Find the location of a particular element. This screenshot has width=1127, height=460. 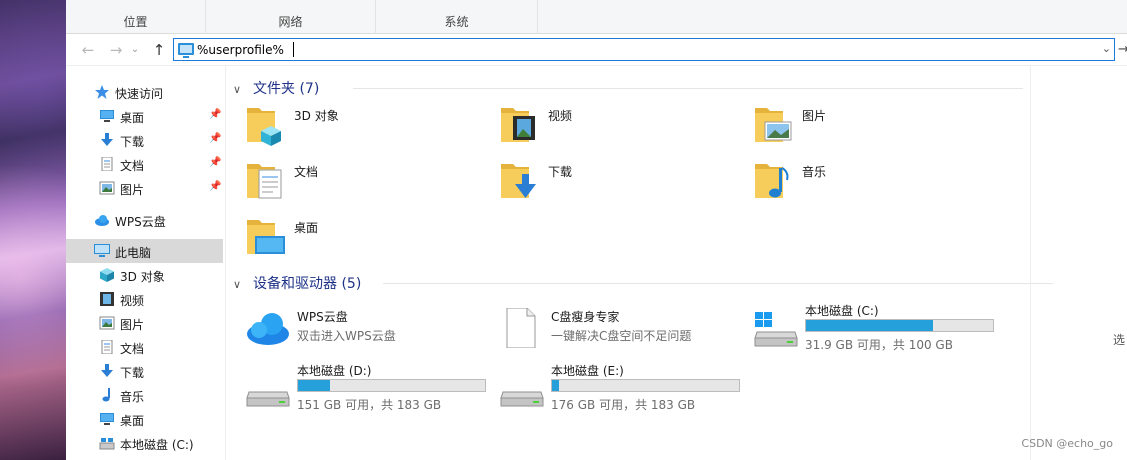

watermark: CSDN @echo_go is located at coordinates (1067, 443).